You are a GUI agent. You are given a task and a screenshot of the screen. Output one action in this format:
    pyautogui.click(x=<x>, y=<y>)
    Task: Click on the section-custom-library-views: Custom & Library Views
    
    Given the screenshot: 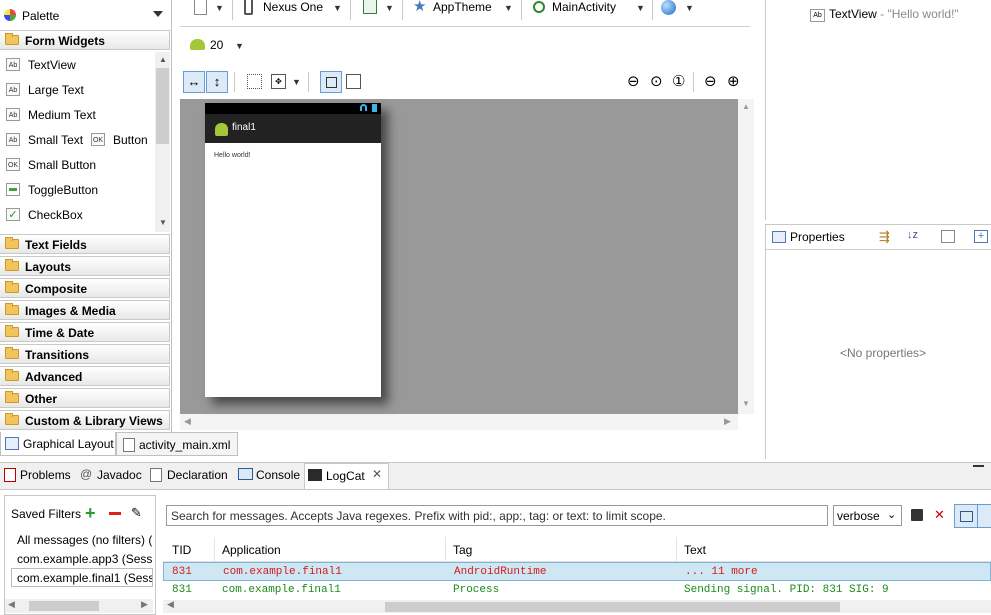 What is the action you would take?
    pyautogui.click(x=85, y=420)
    